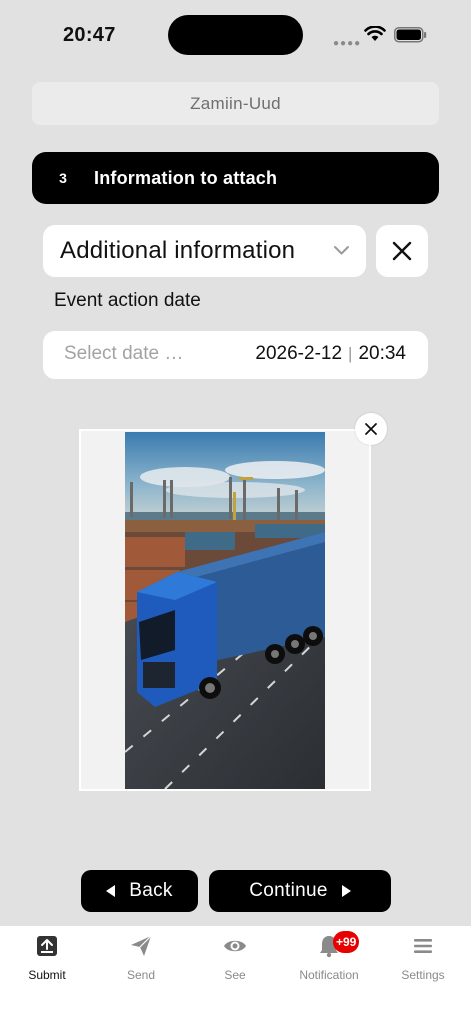  I want to click on signal-dots-icon: ●●●●, so click(347, 43).